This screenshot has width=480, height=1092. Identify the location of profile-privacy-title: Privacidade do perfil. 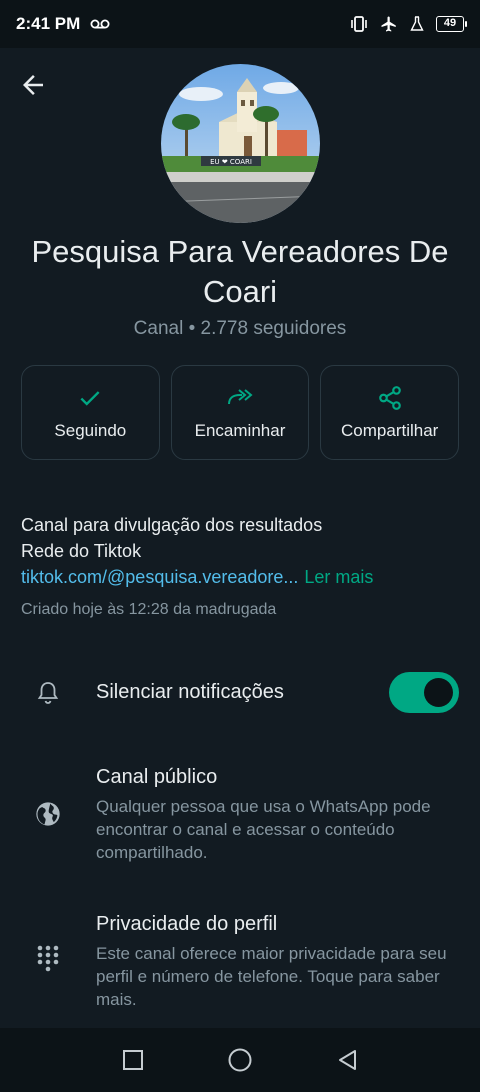
(187, 924).